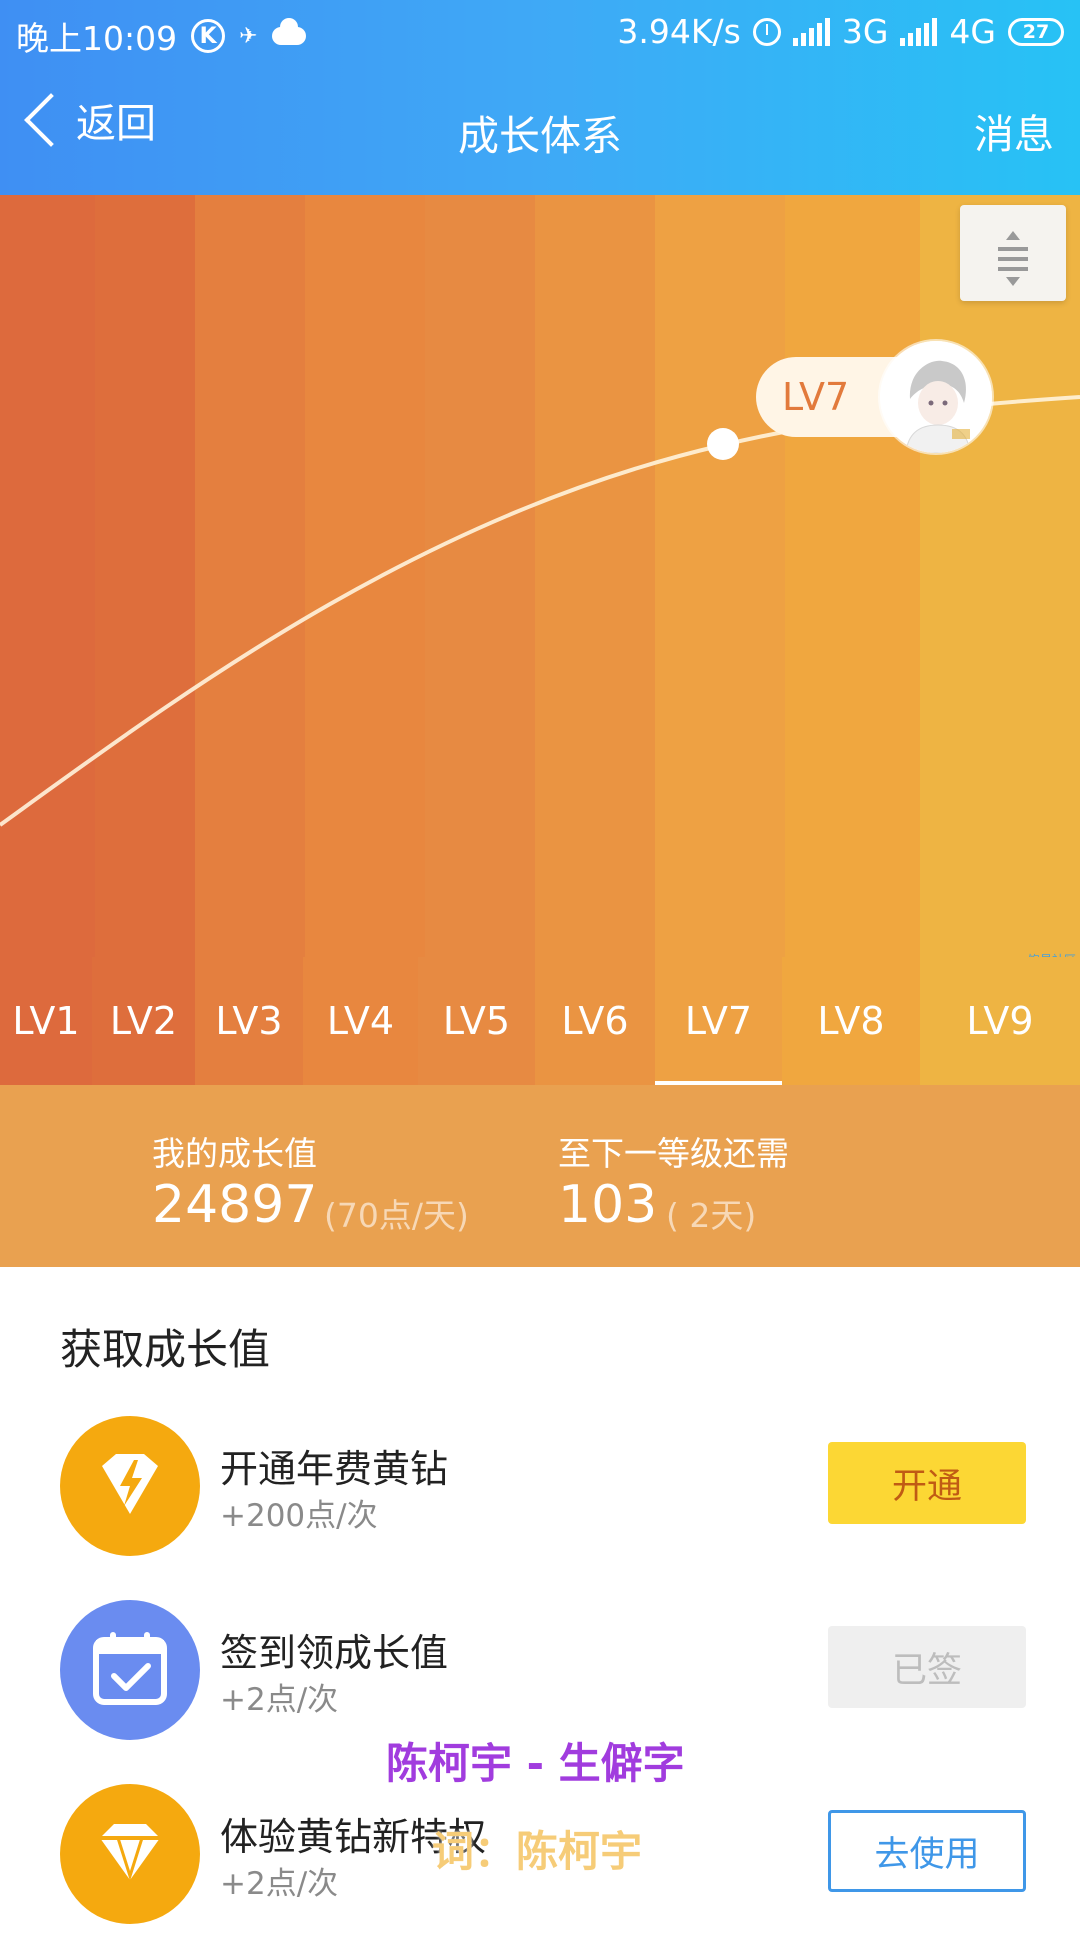 This screenshot has height=1944, width=1080. I want to click on scroll-handle, so click(1013, 253).